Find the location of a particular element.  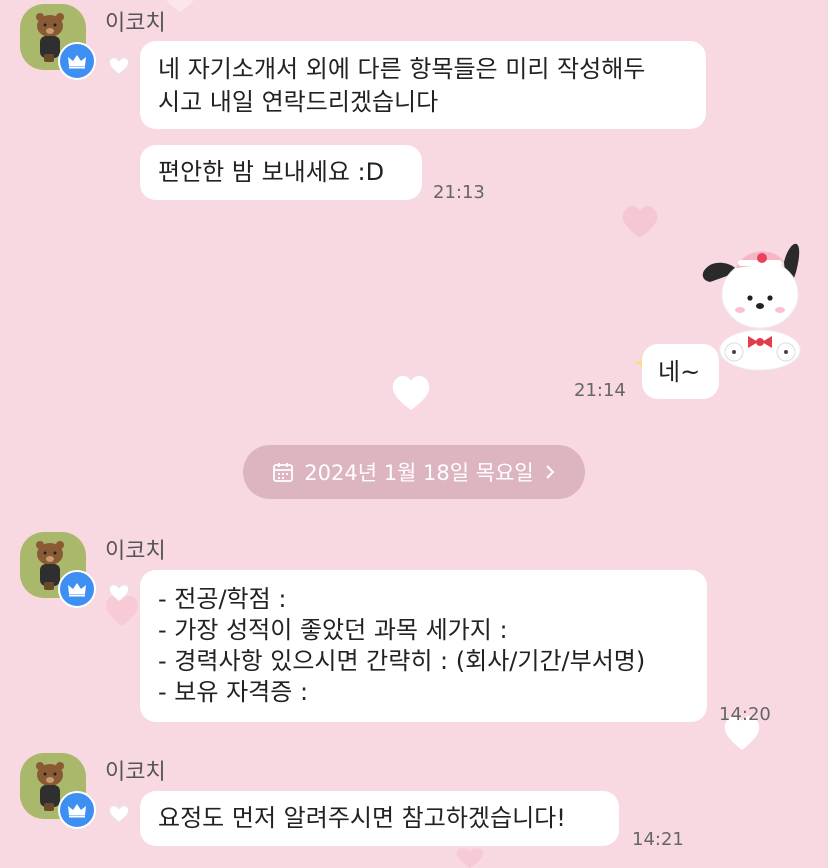

message-bubble: 편안한 밤 보내세요 :D is located at coordinates (281, 172).